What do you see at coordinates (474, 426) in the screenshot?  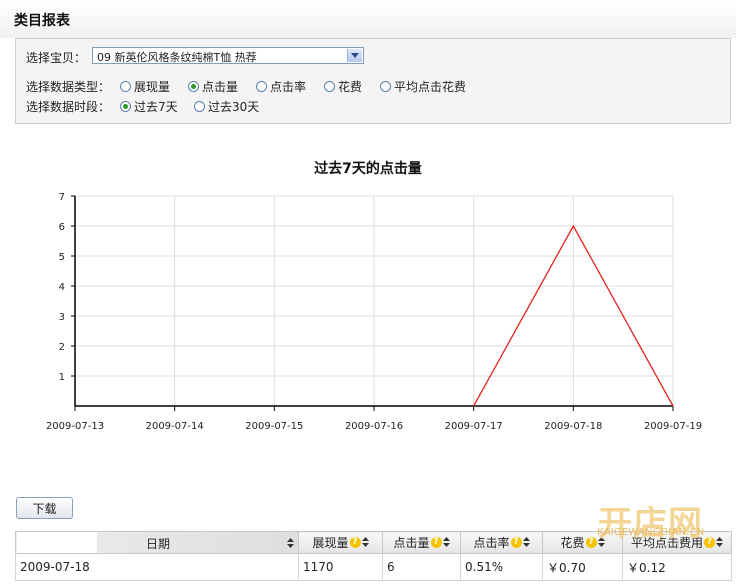 I see `x-tick-label: 2009-07-17` at bounding box center [474, 426].